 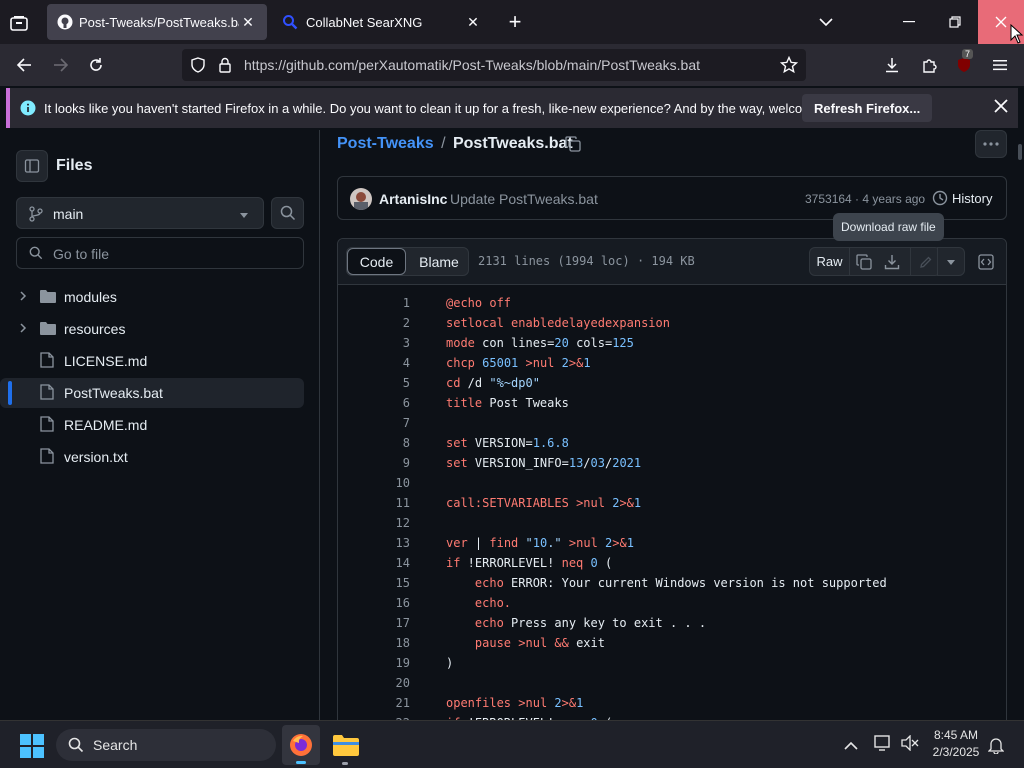 What do you see at coordinates (573, 146) in the screenshot?
I see `copy-path-icon` at bounding box center [573, 146].